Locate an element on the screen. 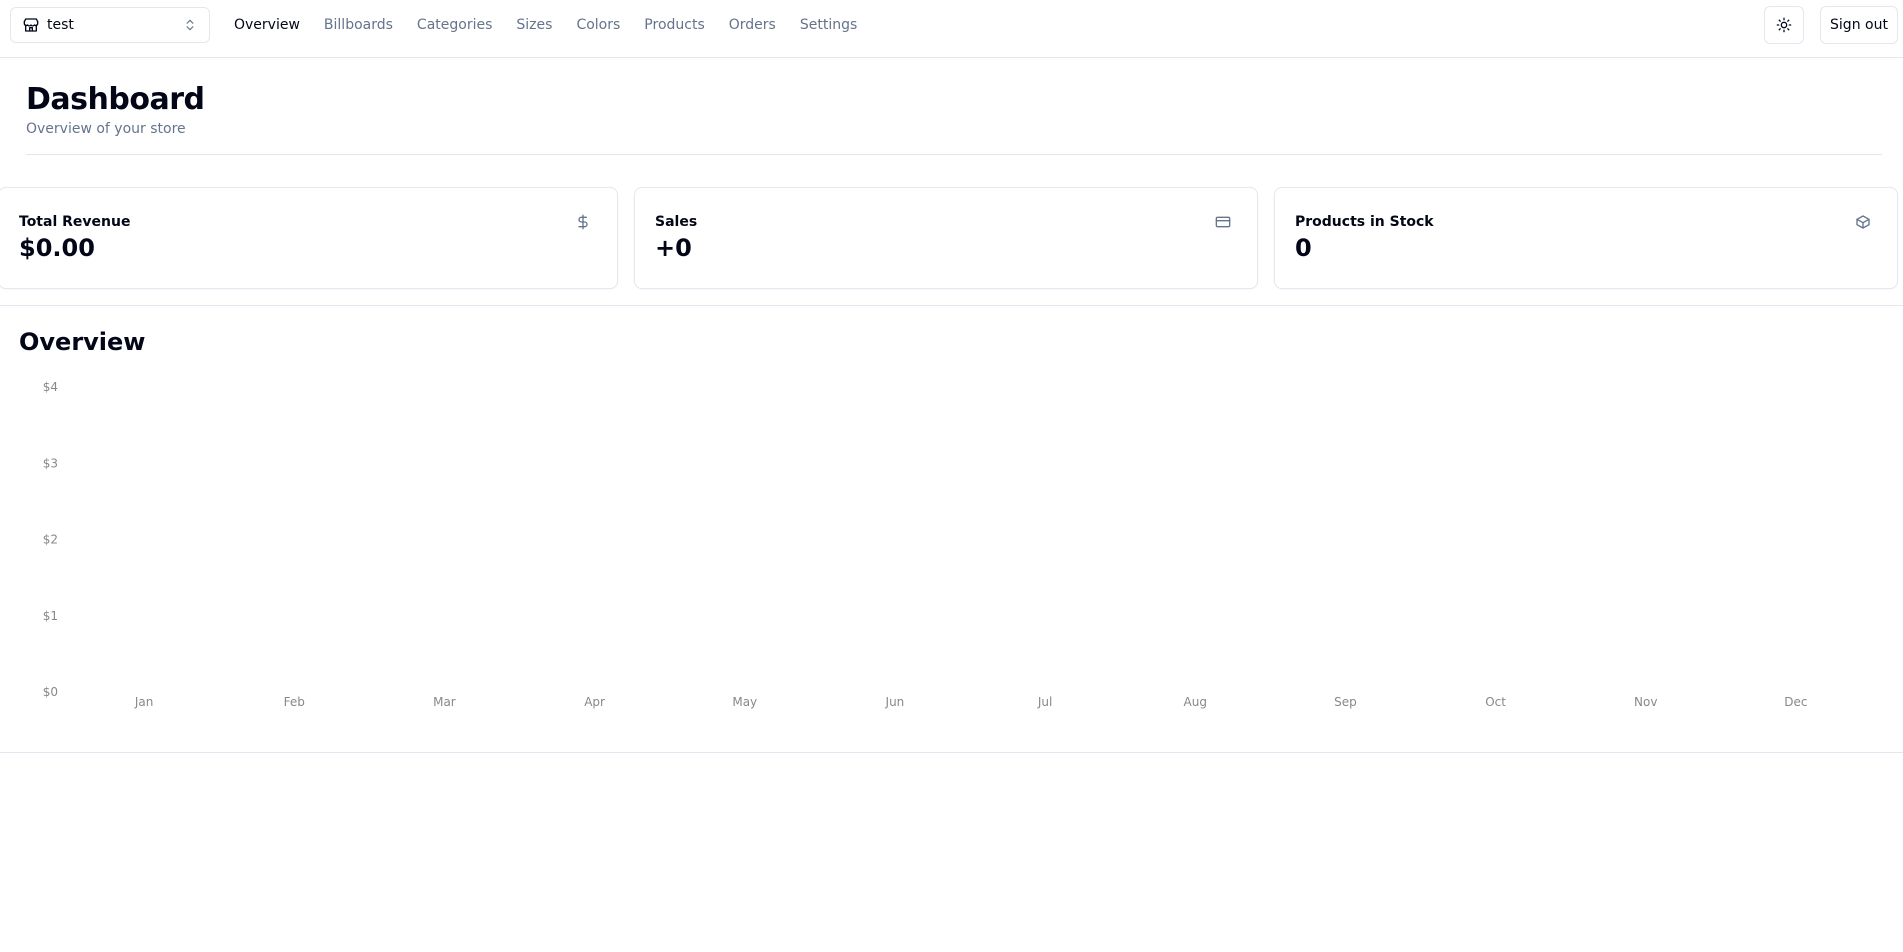  x-tick-label: Sep is located at coordinates (1345, 702).